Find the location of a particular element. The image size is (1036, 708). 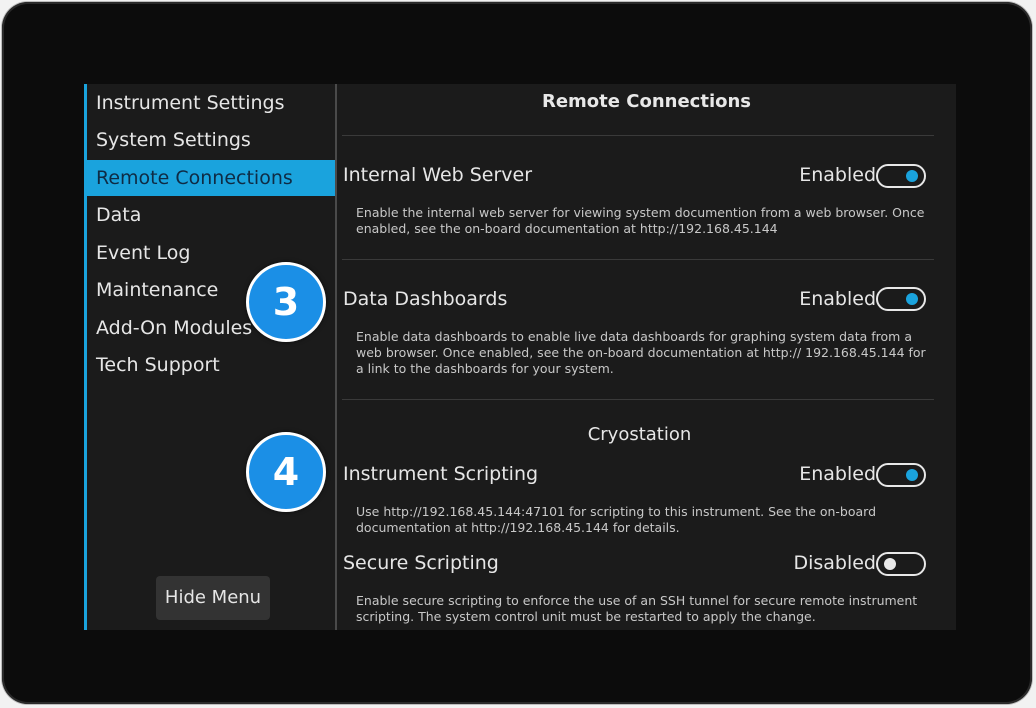

instrument-scripting-status: Enabled is located at coordinates (837, 474).